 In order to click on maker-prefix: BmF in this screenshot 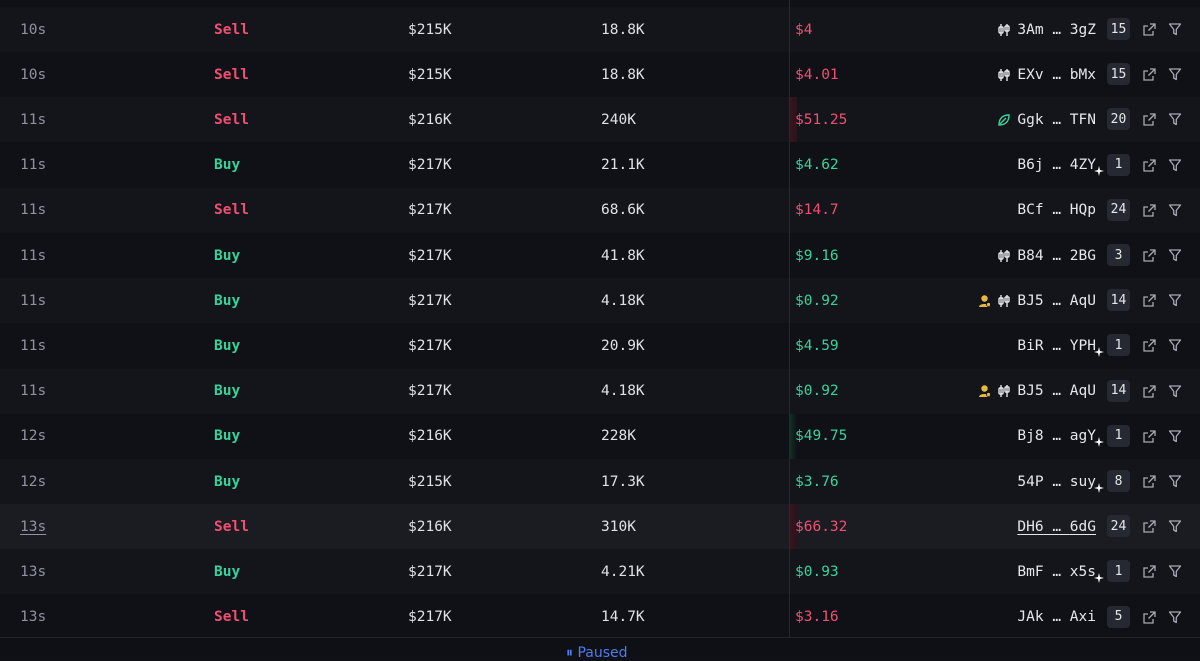, I will do `click(1030, 571)`.